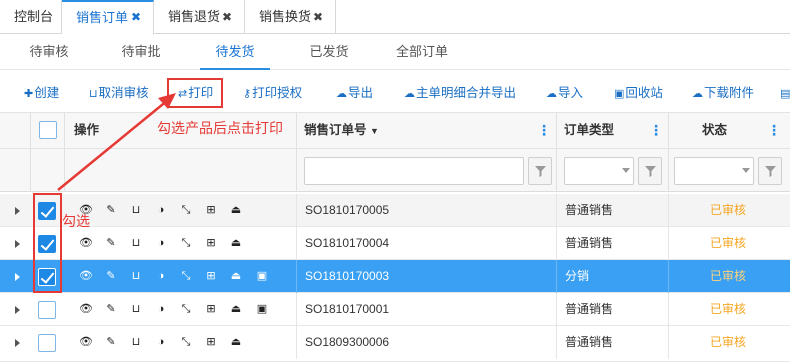  What do you see at coordinates (108, 17) in the screenshot?
I see `tab-sales-order: 销售订单 ✖` at bounding box center [108, 17].